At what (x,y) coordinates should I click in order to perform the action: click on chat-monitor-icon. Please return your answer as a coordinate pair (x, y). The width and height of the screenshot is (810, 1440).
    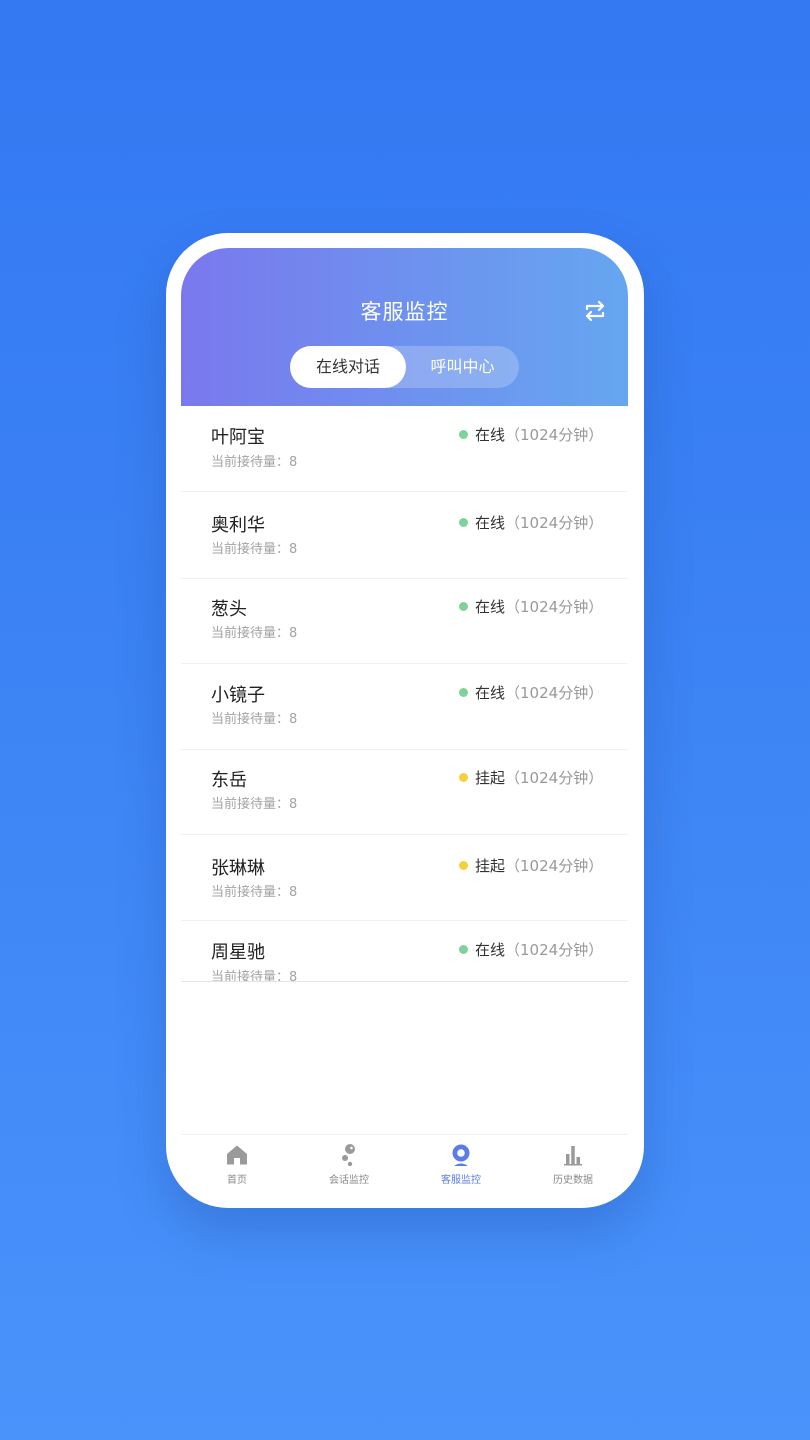
    Looking at the image, I should click on (348, 1155).